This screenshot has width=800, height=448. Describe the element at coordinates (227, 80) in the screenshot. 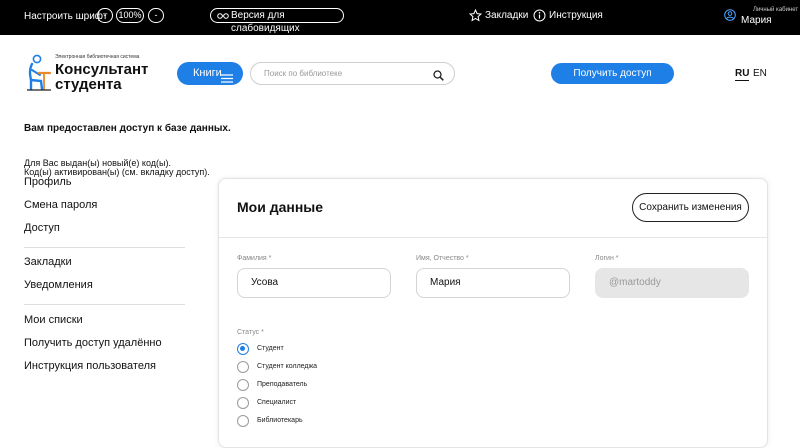

I see `menu-icon` at that location.